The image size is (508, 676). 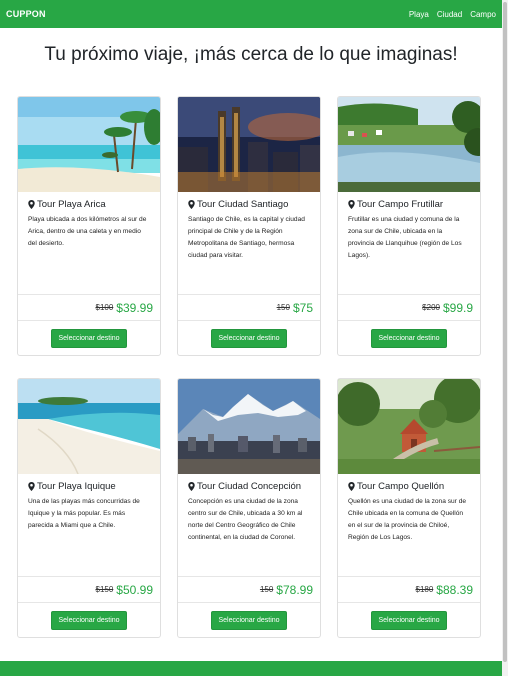 I want to click on tour-image-mountain-city, so click(x=249, y=426).